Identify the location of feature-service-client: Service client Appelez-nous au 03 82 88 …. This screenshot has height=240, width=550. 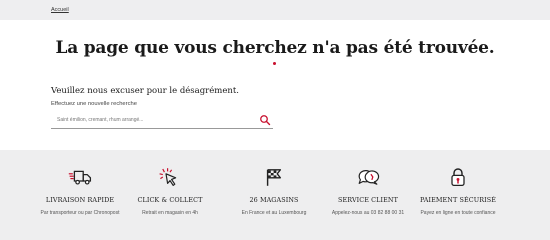
(368, 195).